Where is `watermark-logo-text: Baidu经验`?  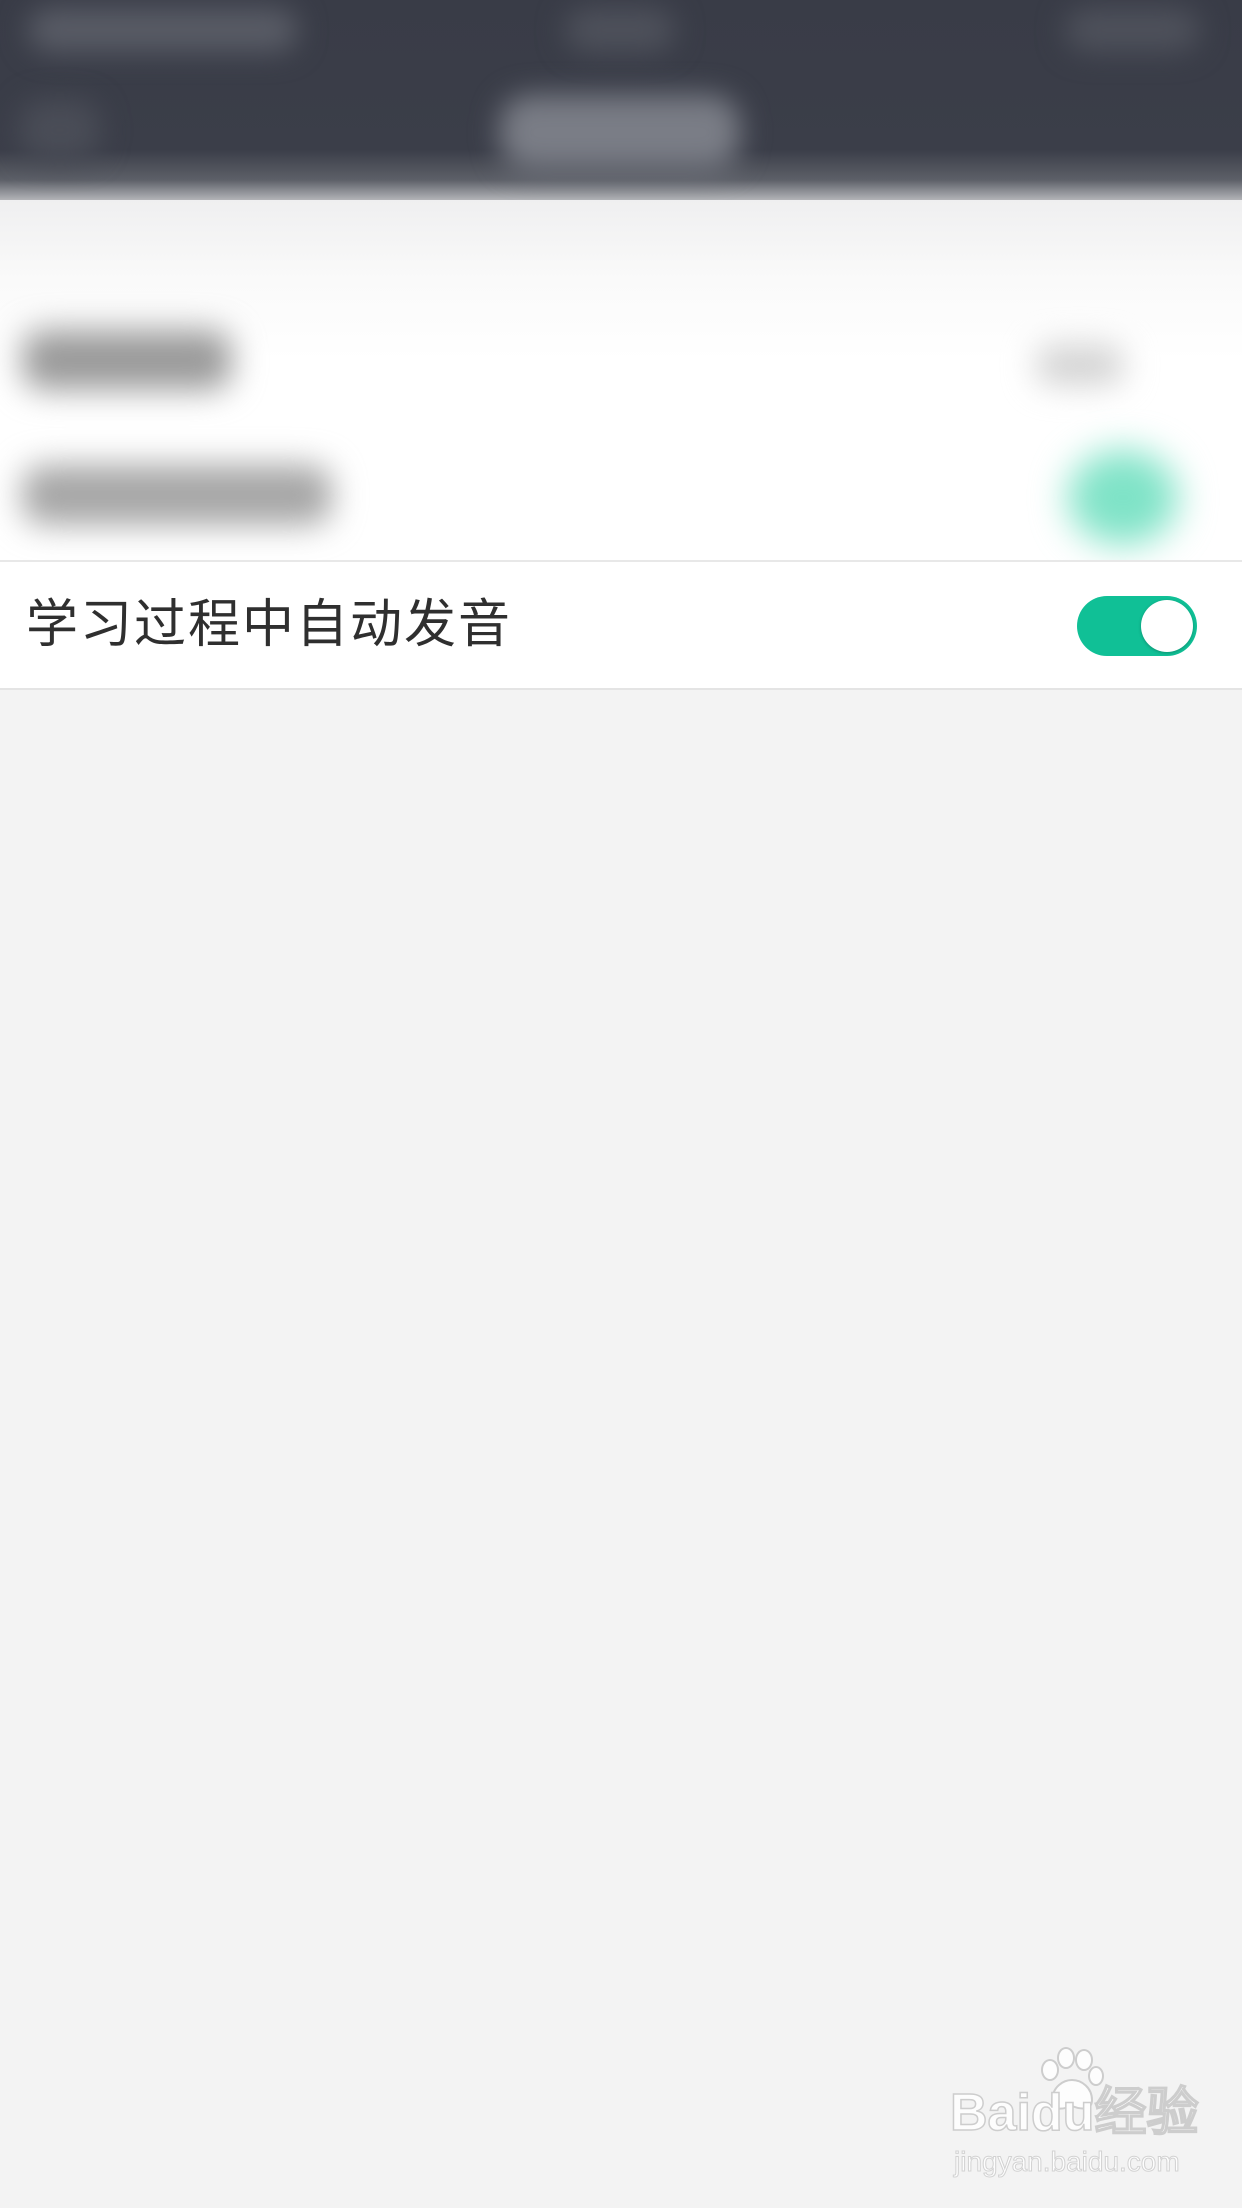 watermark-logo-text: Baidu经验 is located at coordinates (1074, 2113).